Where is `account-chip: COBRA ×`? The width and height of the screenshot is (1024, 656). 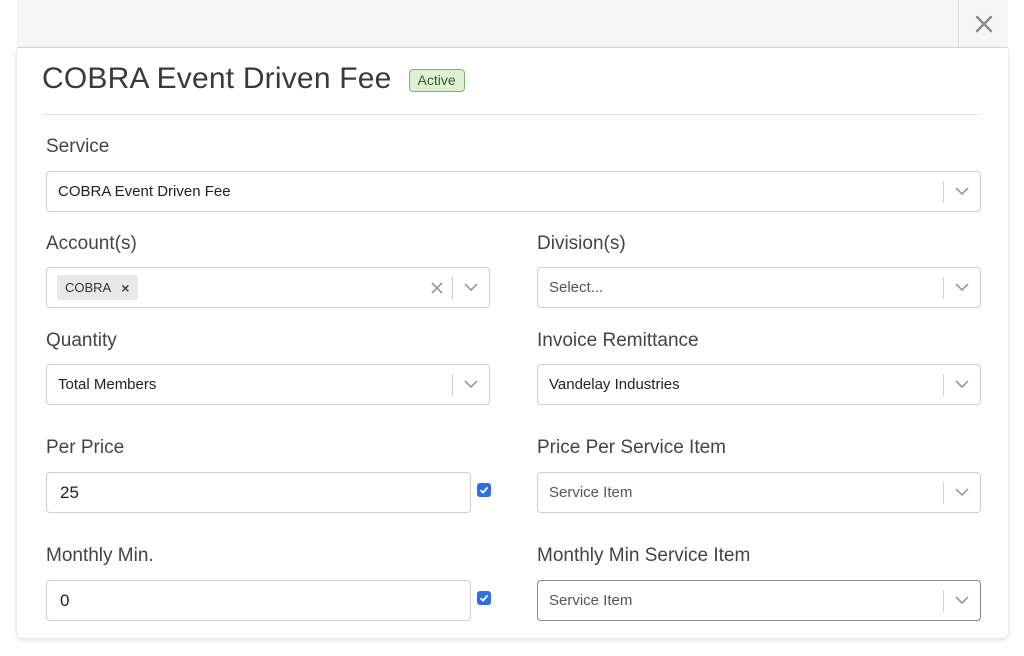 account-chip: COBRA × is located at coordinates (98, 287).